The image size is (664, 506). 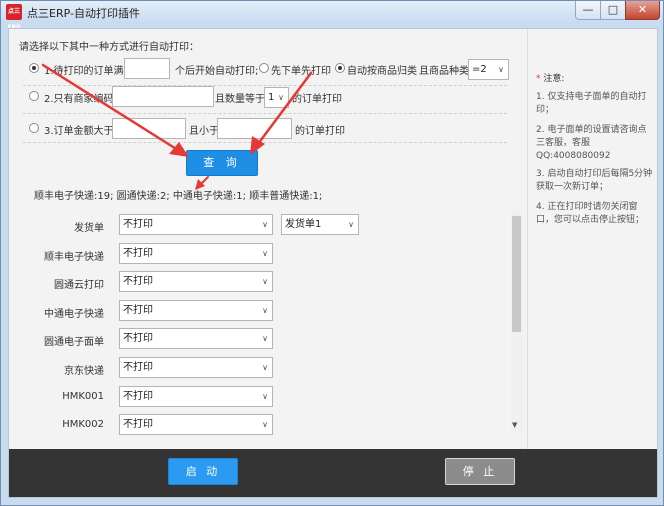 What do you see at coordinates (74, 257) in the screenshot?
I see `row-label: 顺丰电子快递` at bounding box center [74, 257].